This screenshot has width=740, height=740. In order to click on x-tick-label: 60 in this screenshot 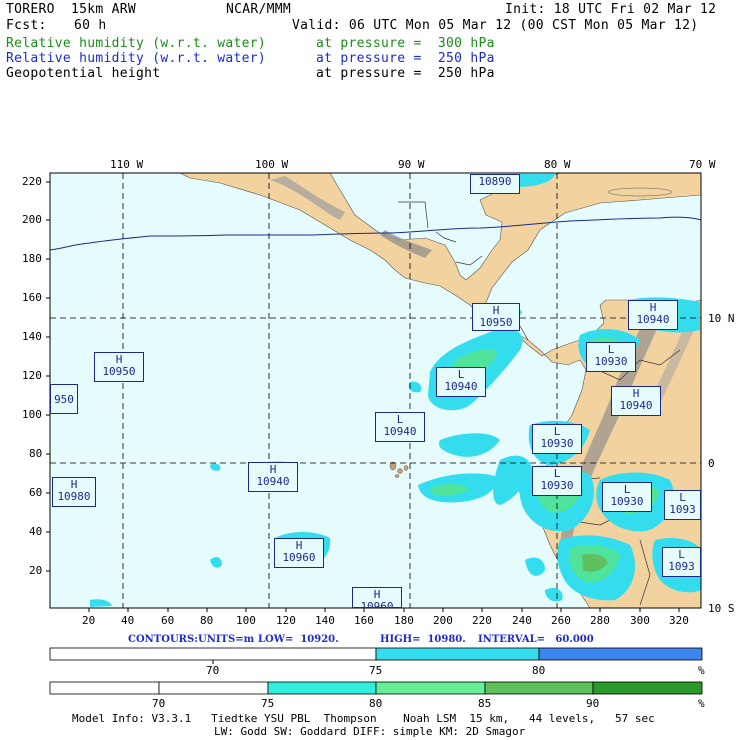, I will do `click(168, 620)`.